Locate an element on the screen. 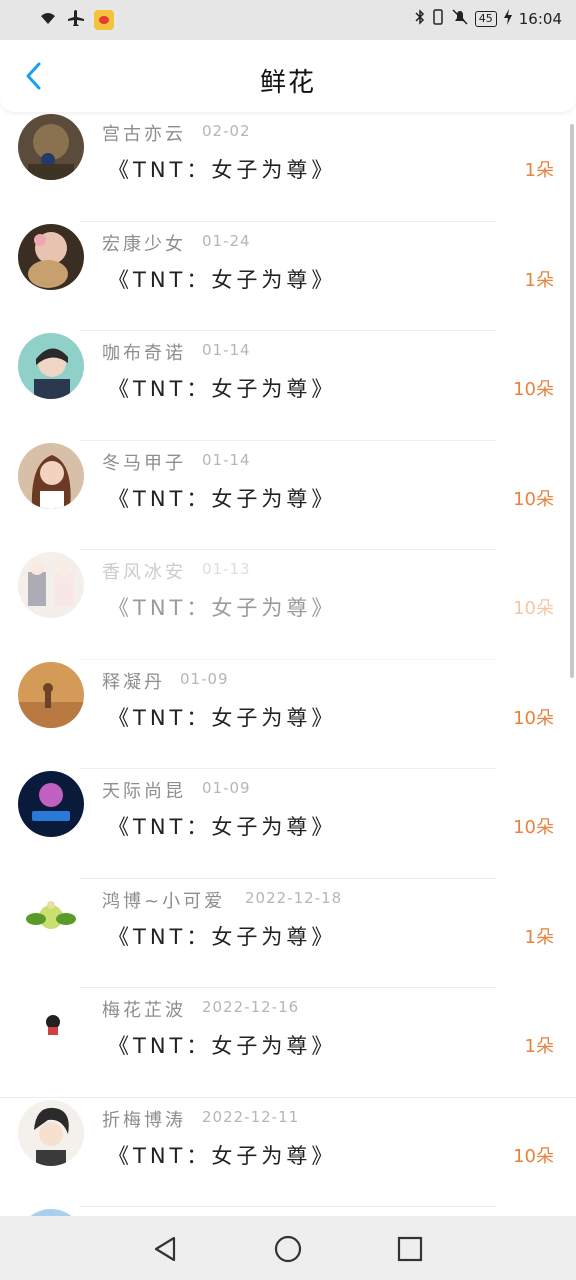 The width and height of the screenshot is (576, 1280). list-item: 宫古亦云 02-02 《TNT：女子为尊》 1朵 is located at coordinates (288, 167).